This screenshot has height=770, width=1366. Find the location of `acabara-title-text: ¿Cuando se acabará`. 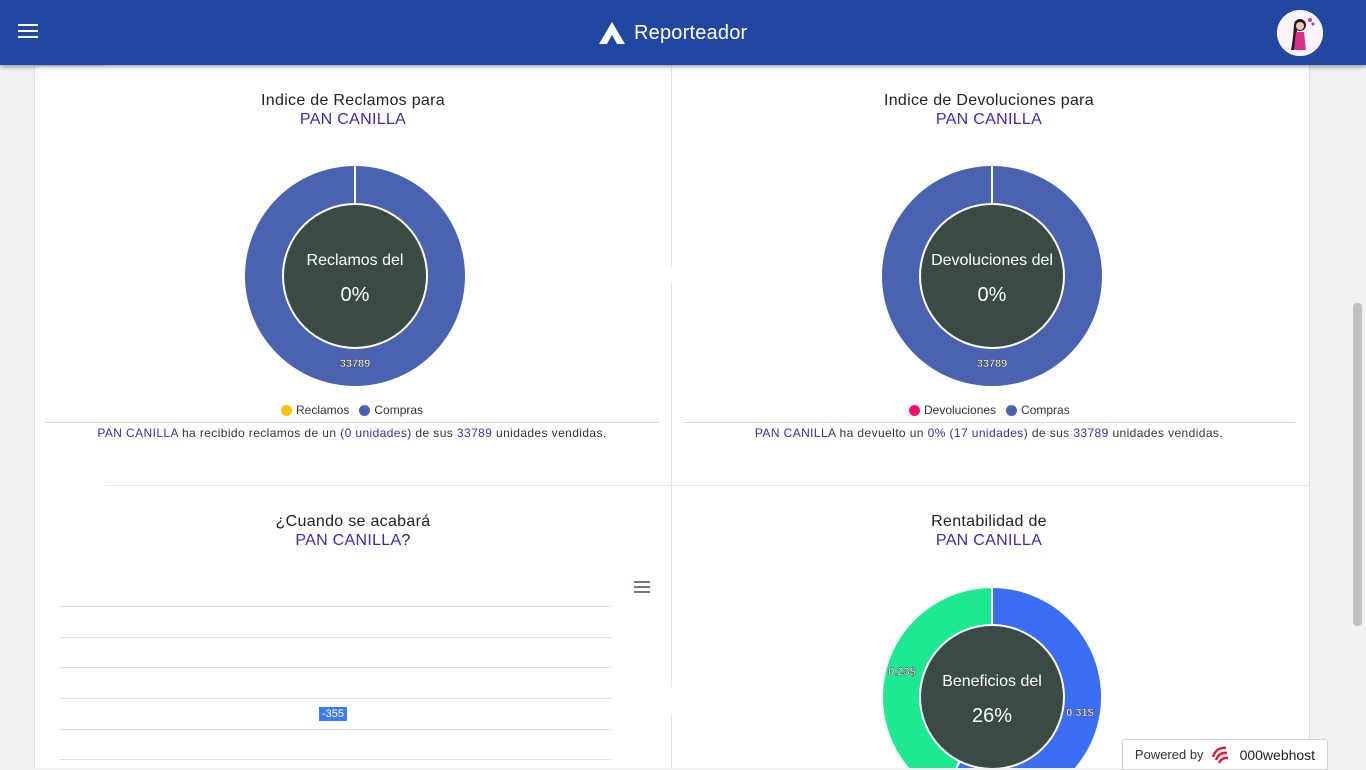

acabara-title-text: ¿Cuando se acabará is located at coordinates (353, 521).